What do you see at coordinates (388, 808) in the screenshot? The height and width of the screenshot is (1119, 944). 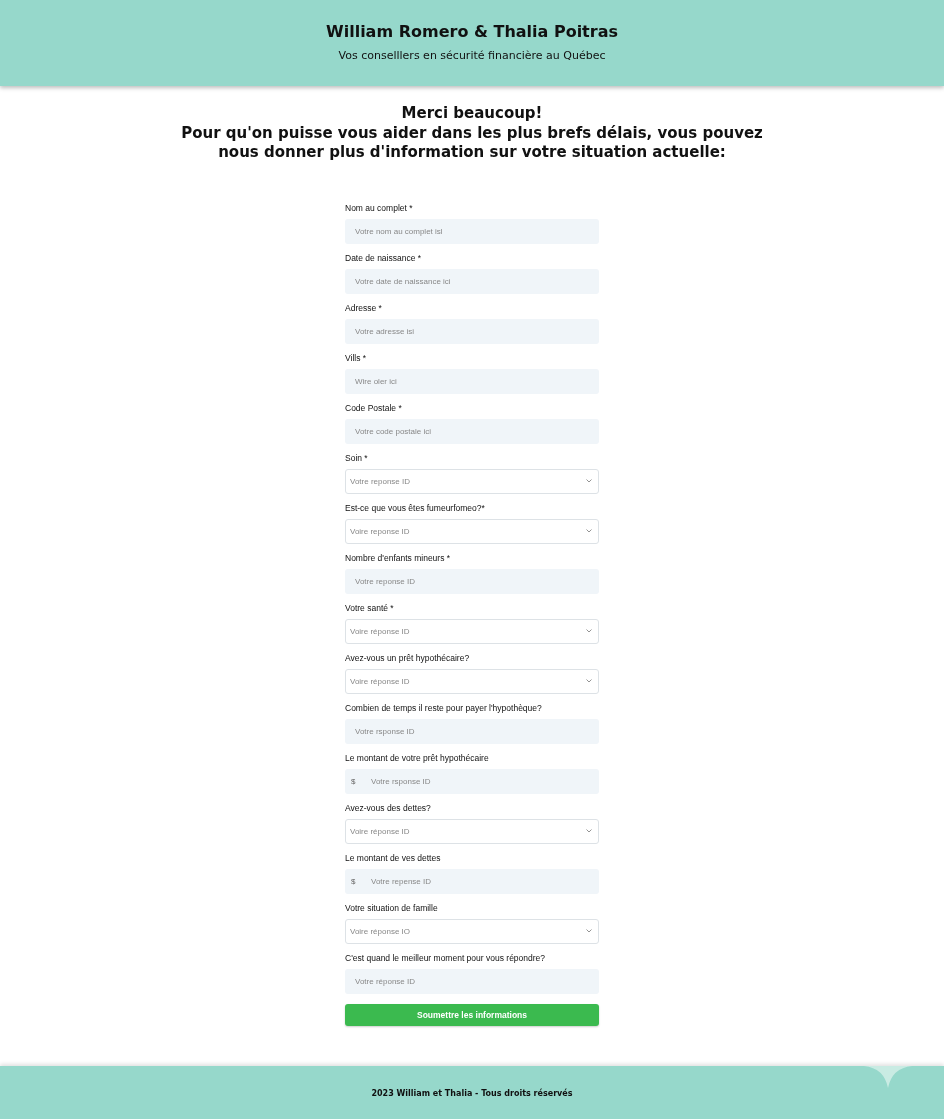 I see `field-label: Avez-vous des dettes?` at bounding box center [388, 808].